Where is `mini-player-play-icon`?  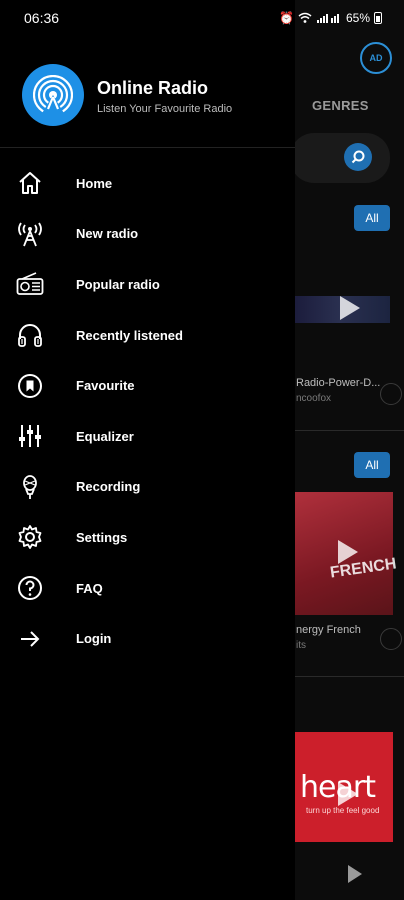
mini-player-play-icon is located at coordinates (355, 874).